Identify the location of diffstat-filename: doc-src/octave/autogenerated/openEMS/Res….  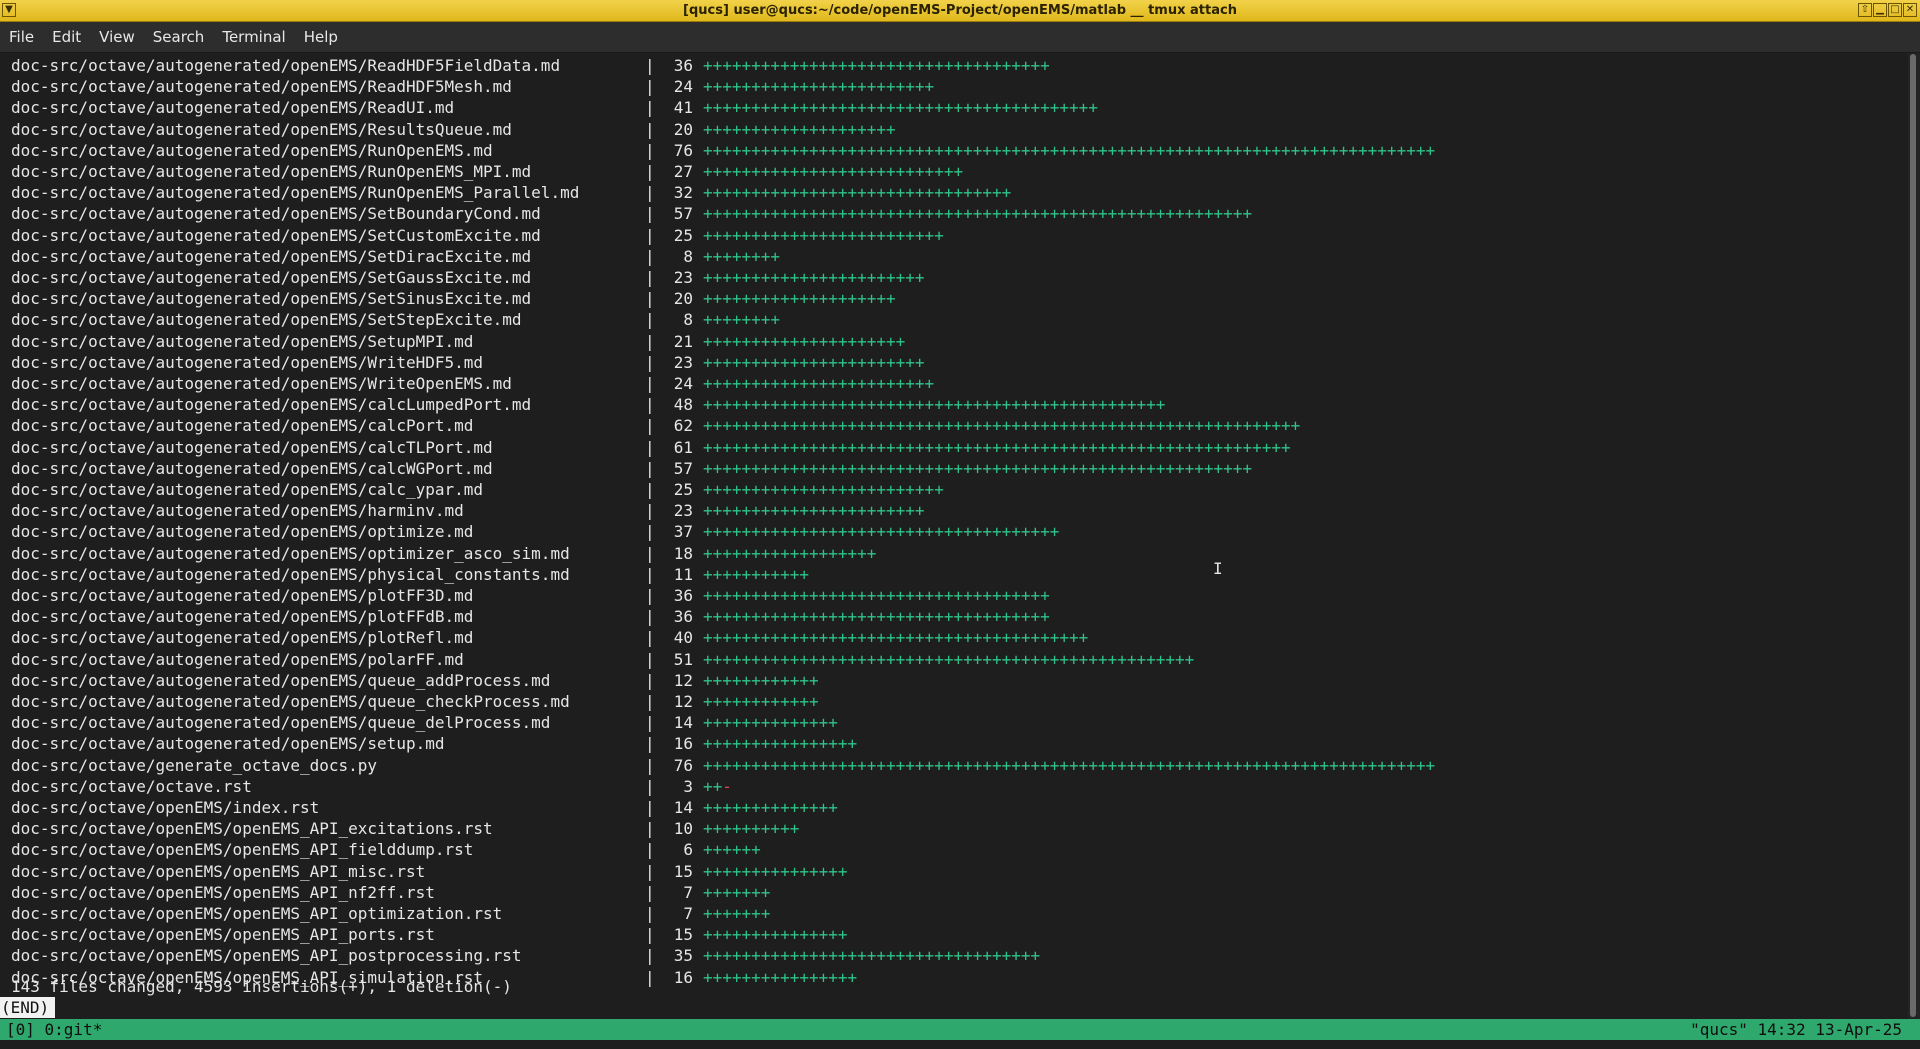
(261, 129).